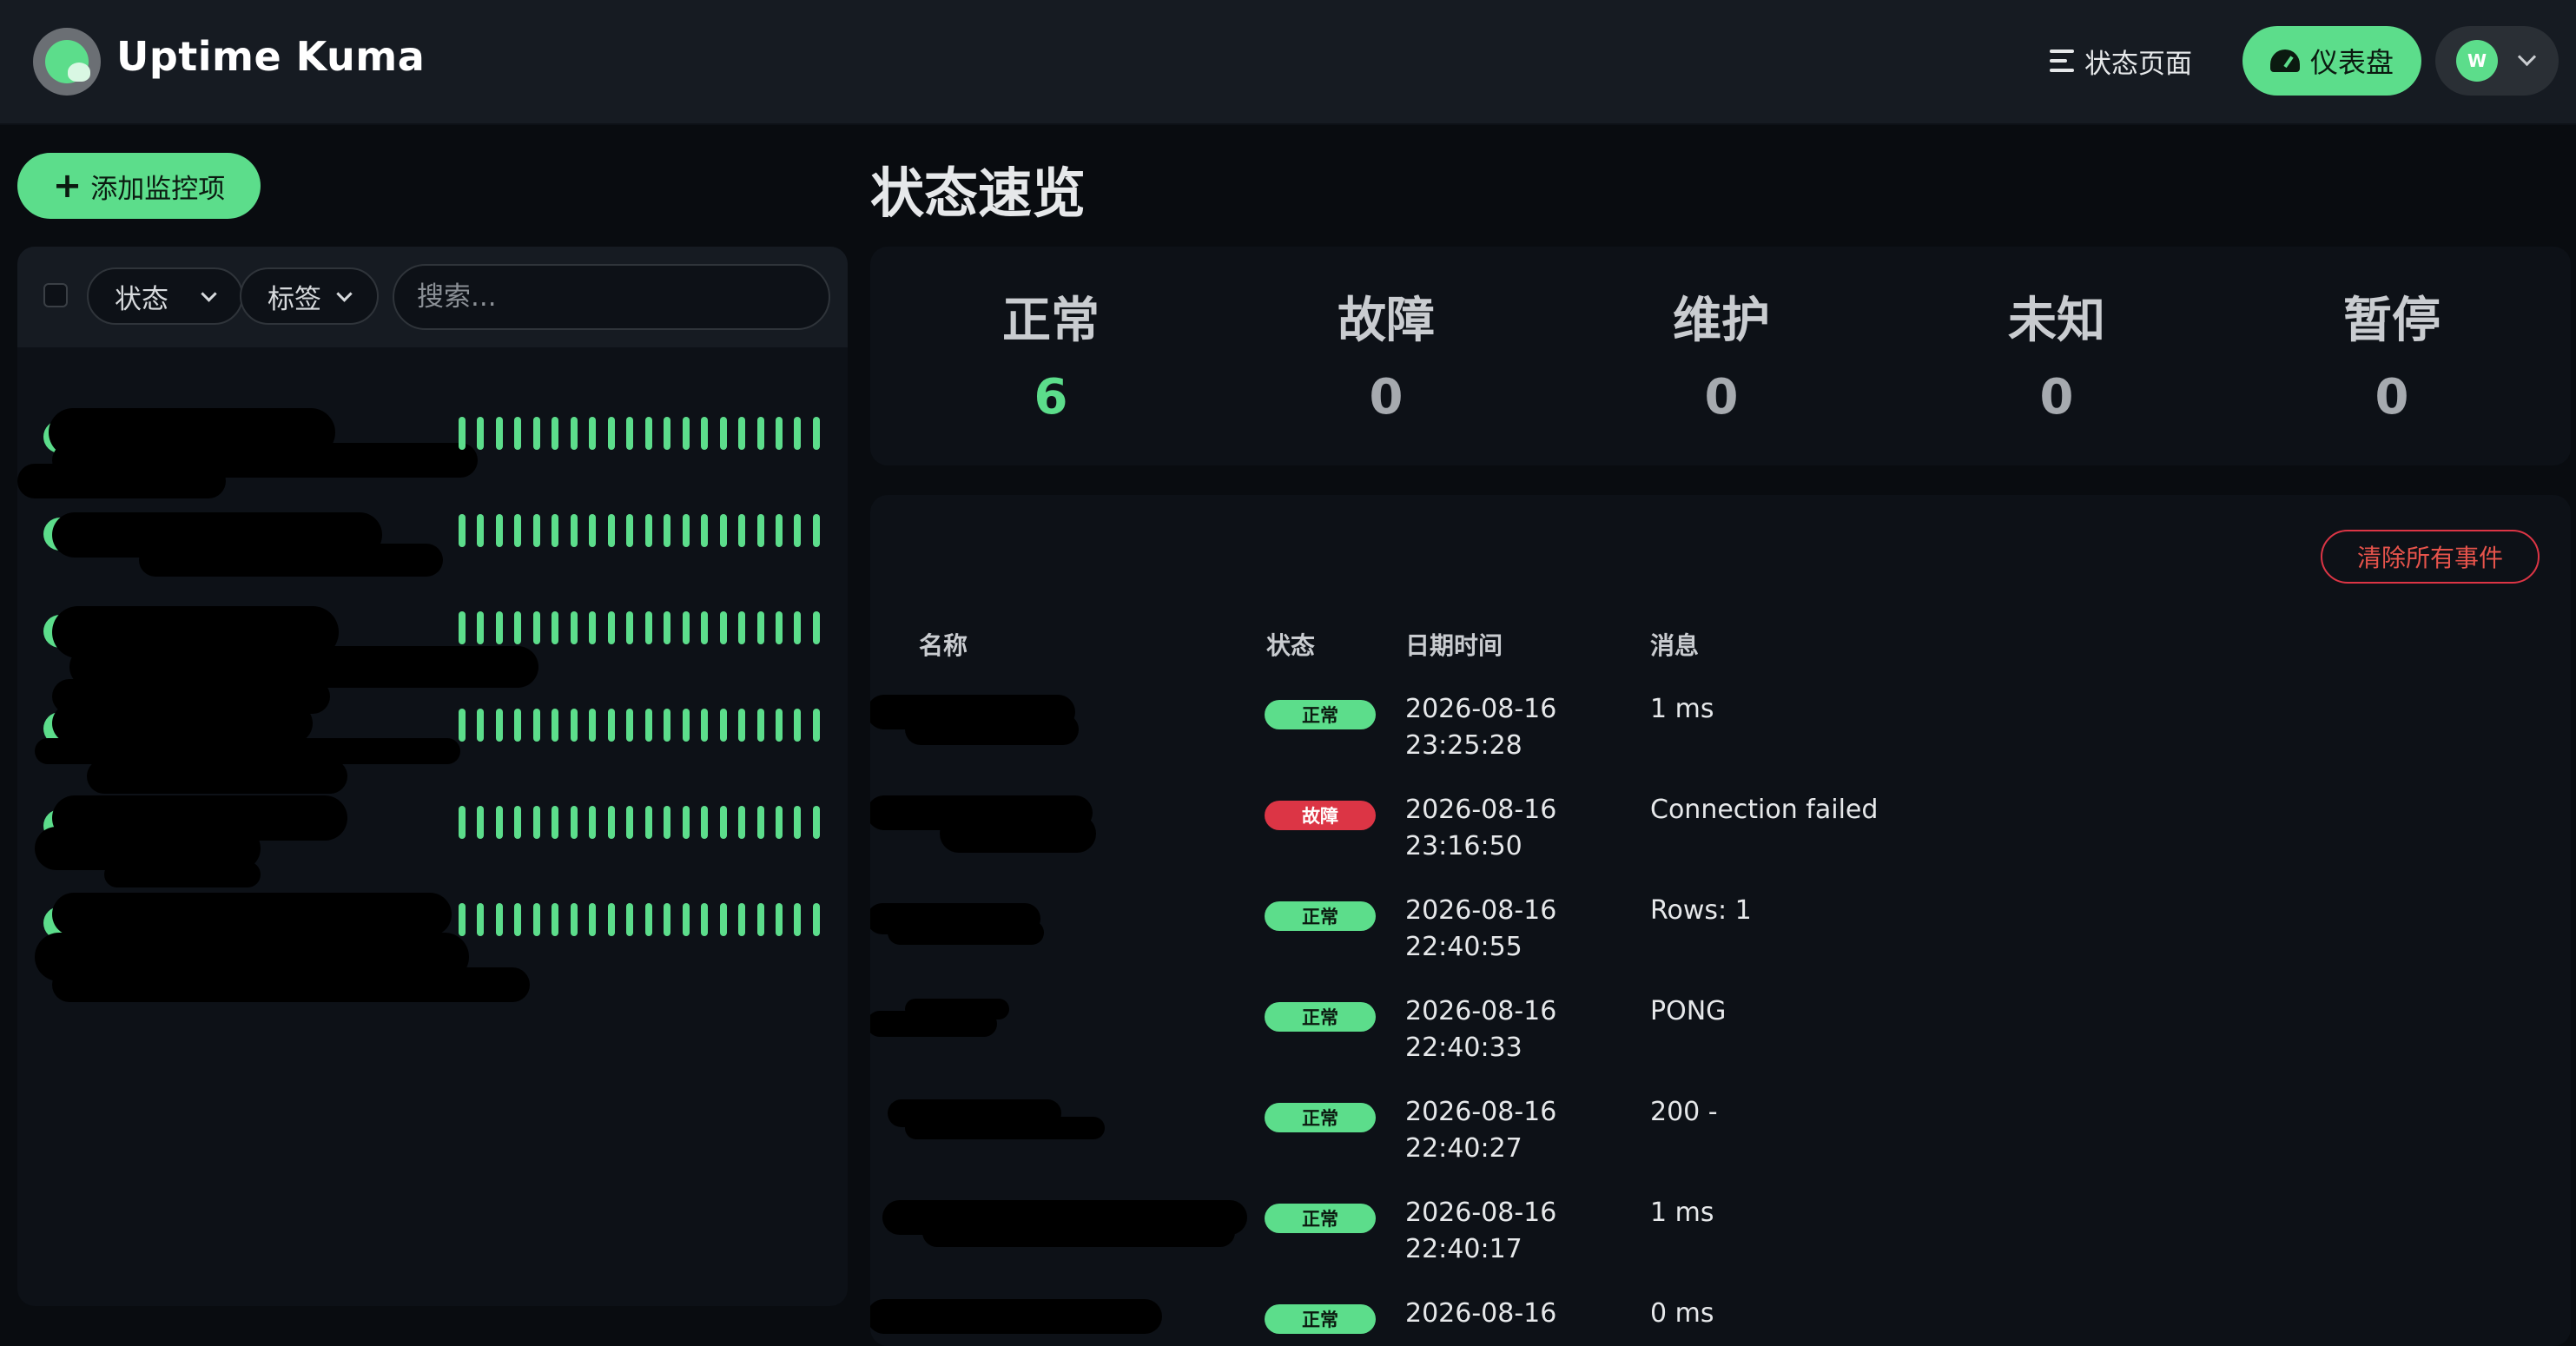  What do you see at coordinates (2497, 61) in the screenshot?
I see `user-menu-button: W` at bounding box center [2497, 61].